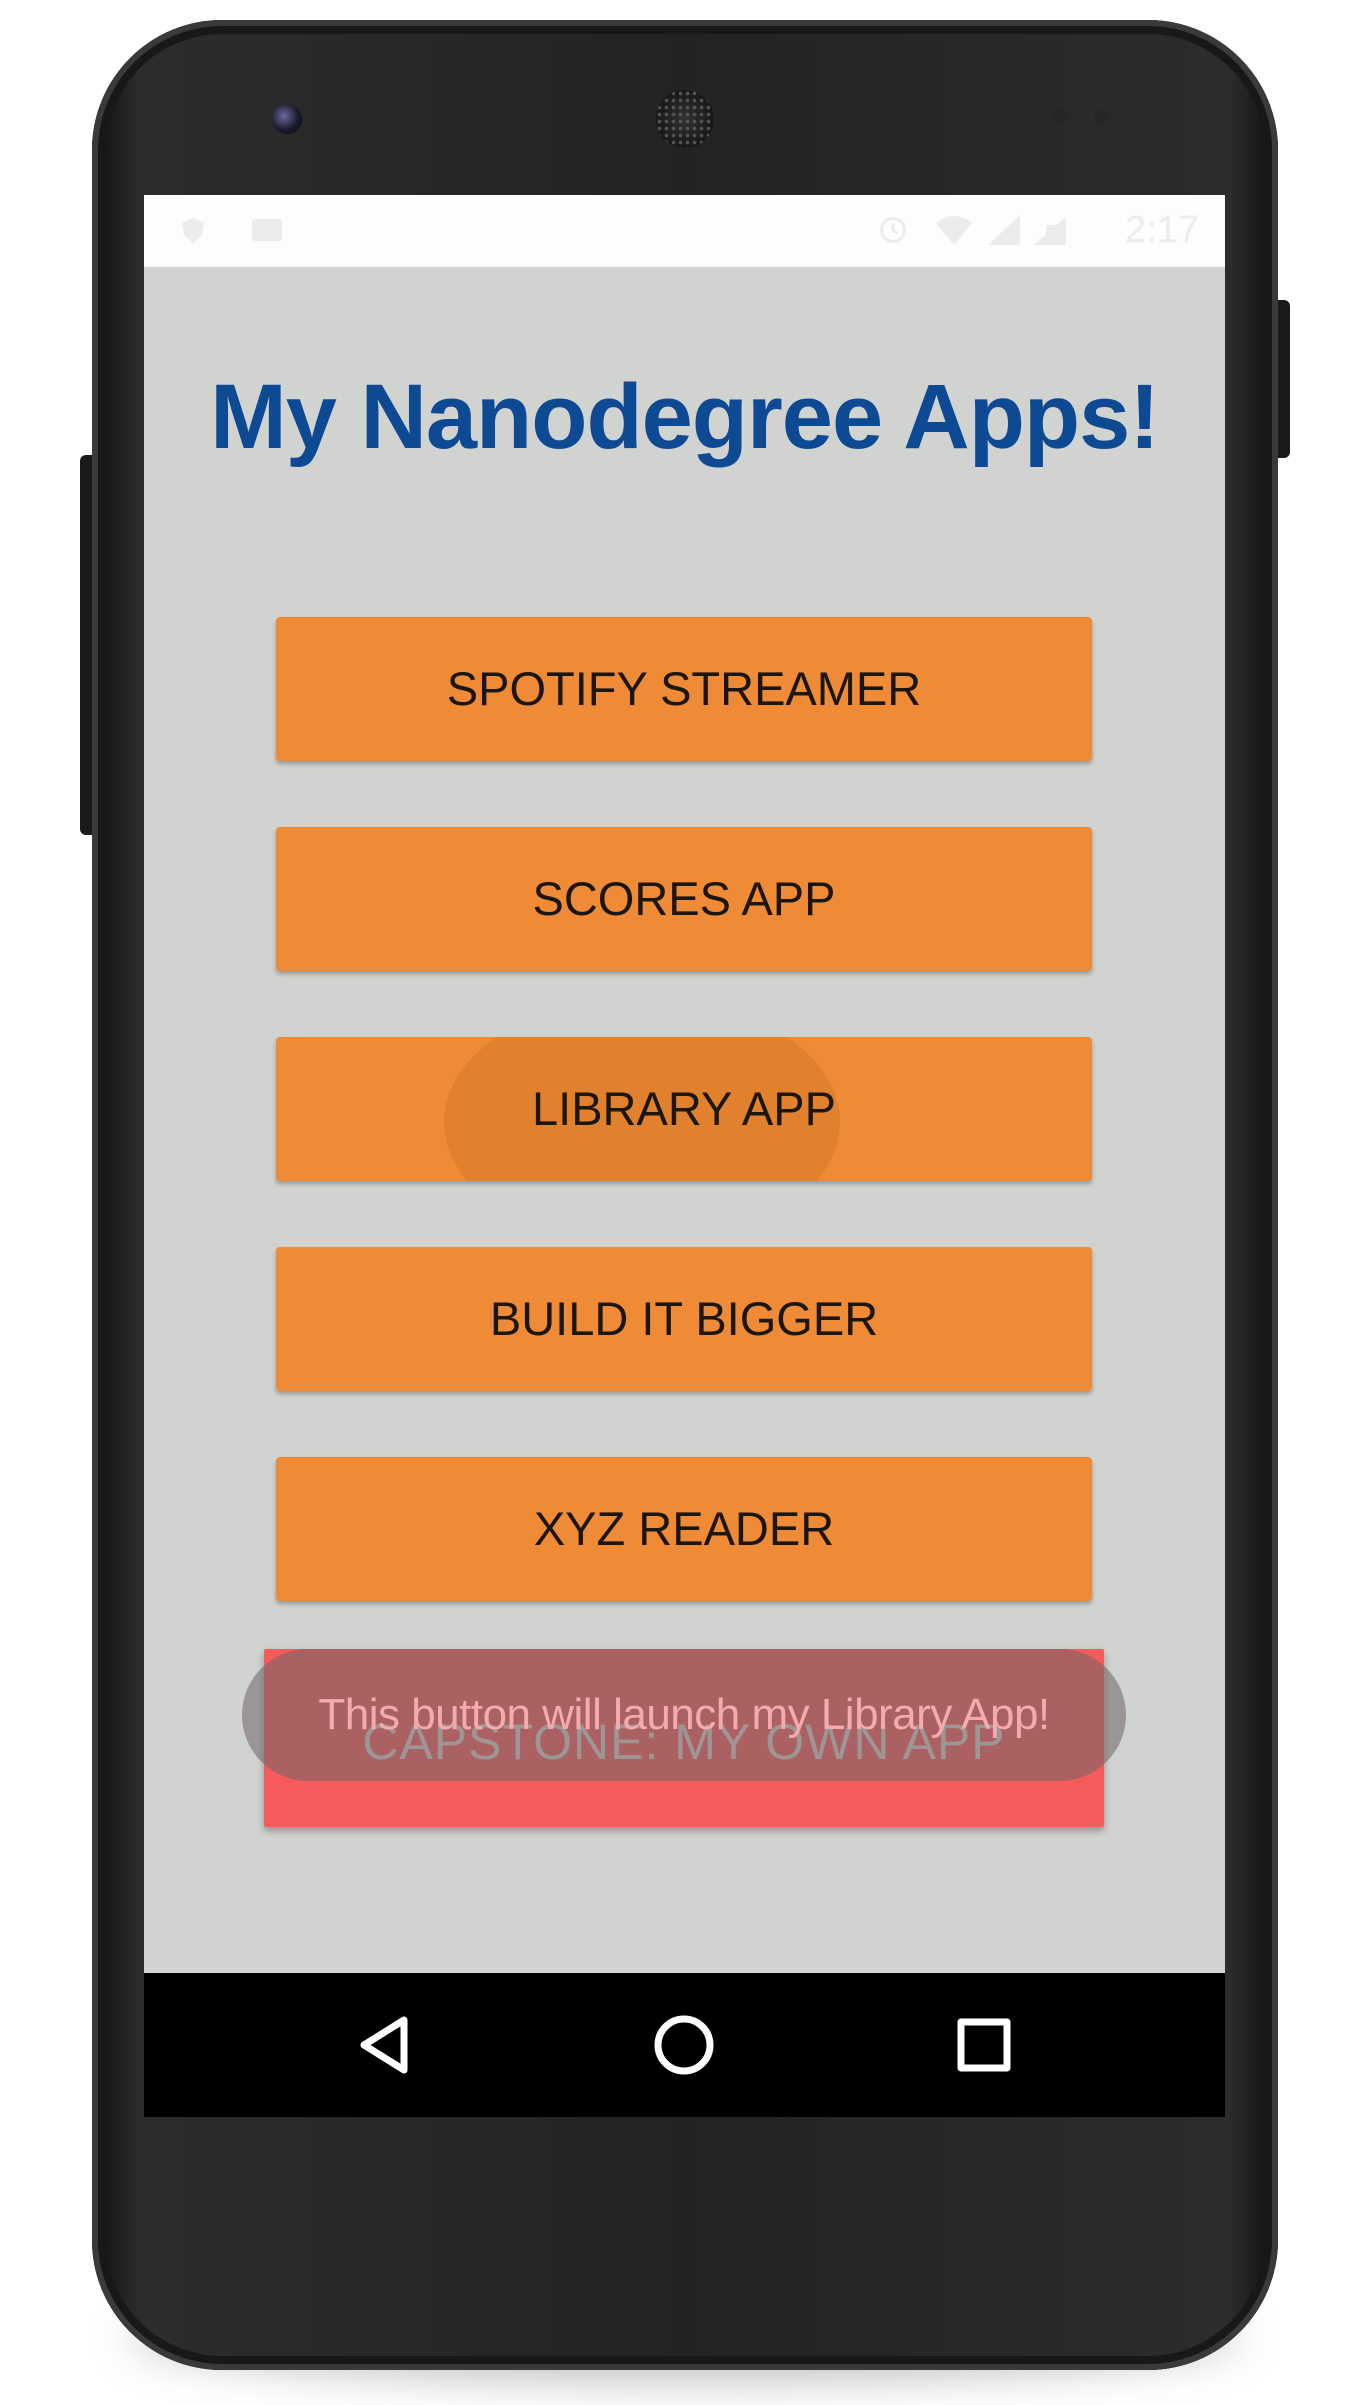 This screenshot has width=1370, height=2405. I want to click on notification-icon, so click(193, 230).